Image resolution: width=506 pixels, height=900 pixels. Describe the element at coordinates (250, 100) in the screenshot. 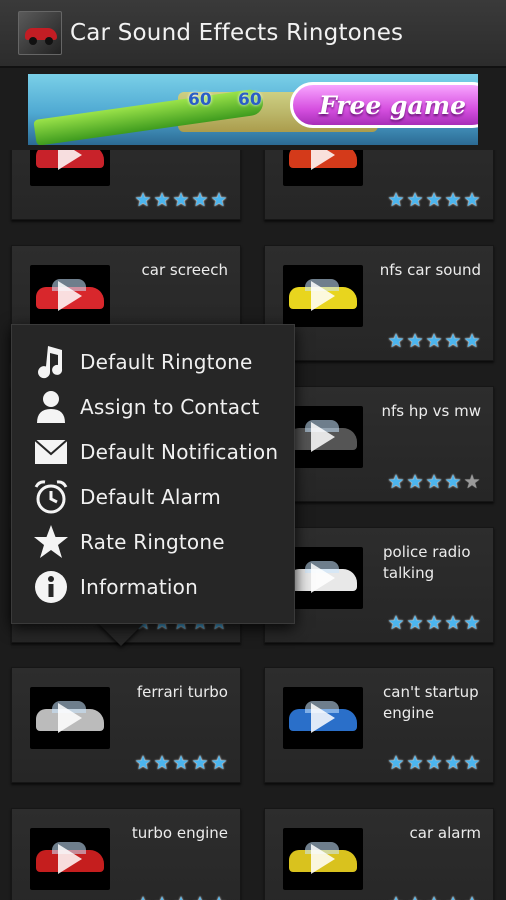

I see `ad-bubble: 60` at that location.